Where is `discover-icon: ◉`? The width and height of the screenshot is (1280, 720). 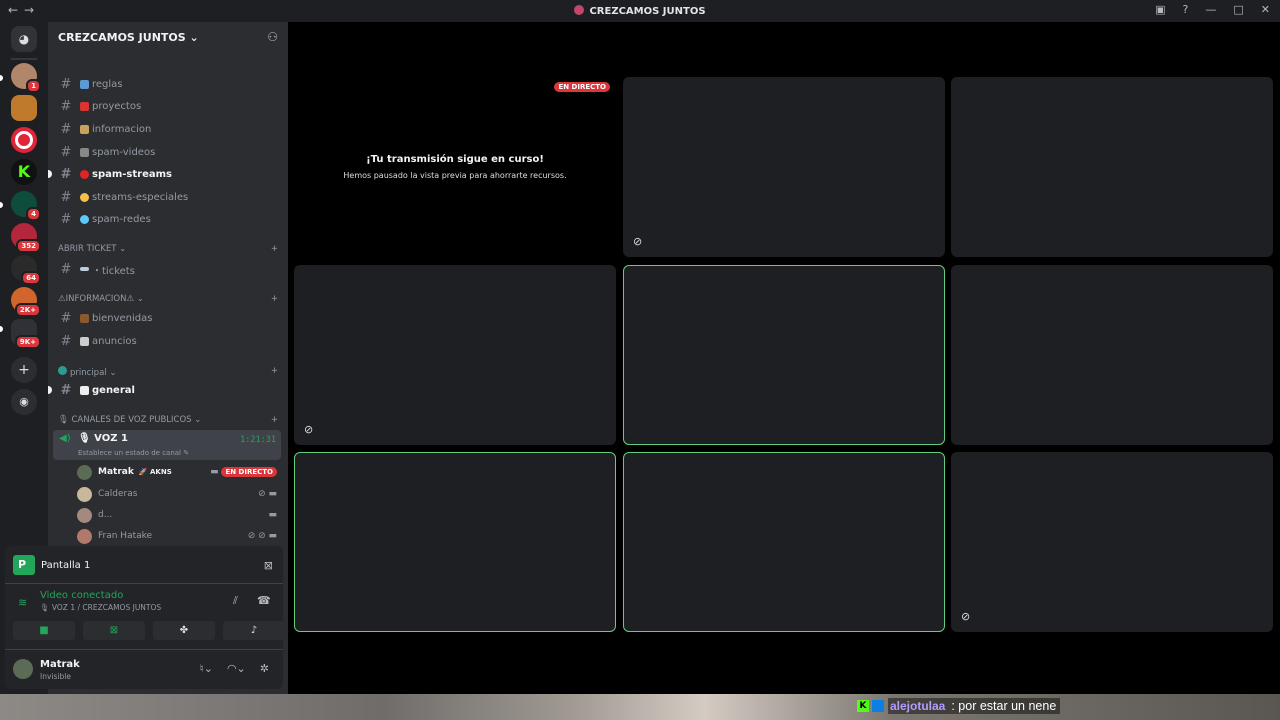
discover-icon: ◉ is located at coordinates (24, 402).